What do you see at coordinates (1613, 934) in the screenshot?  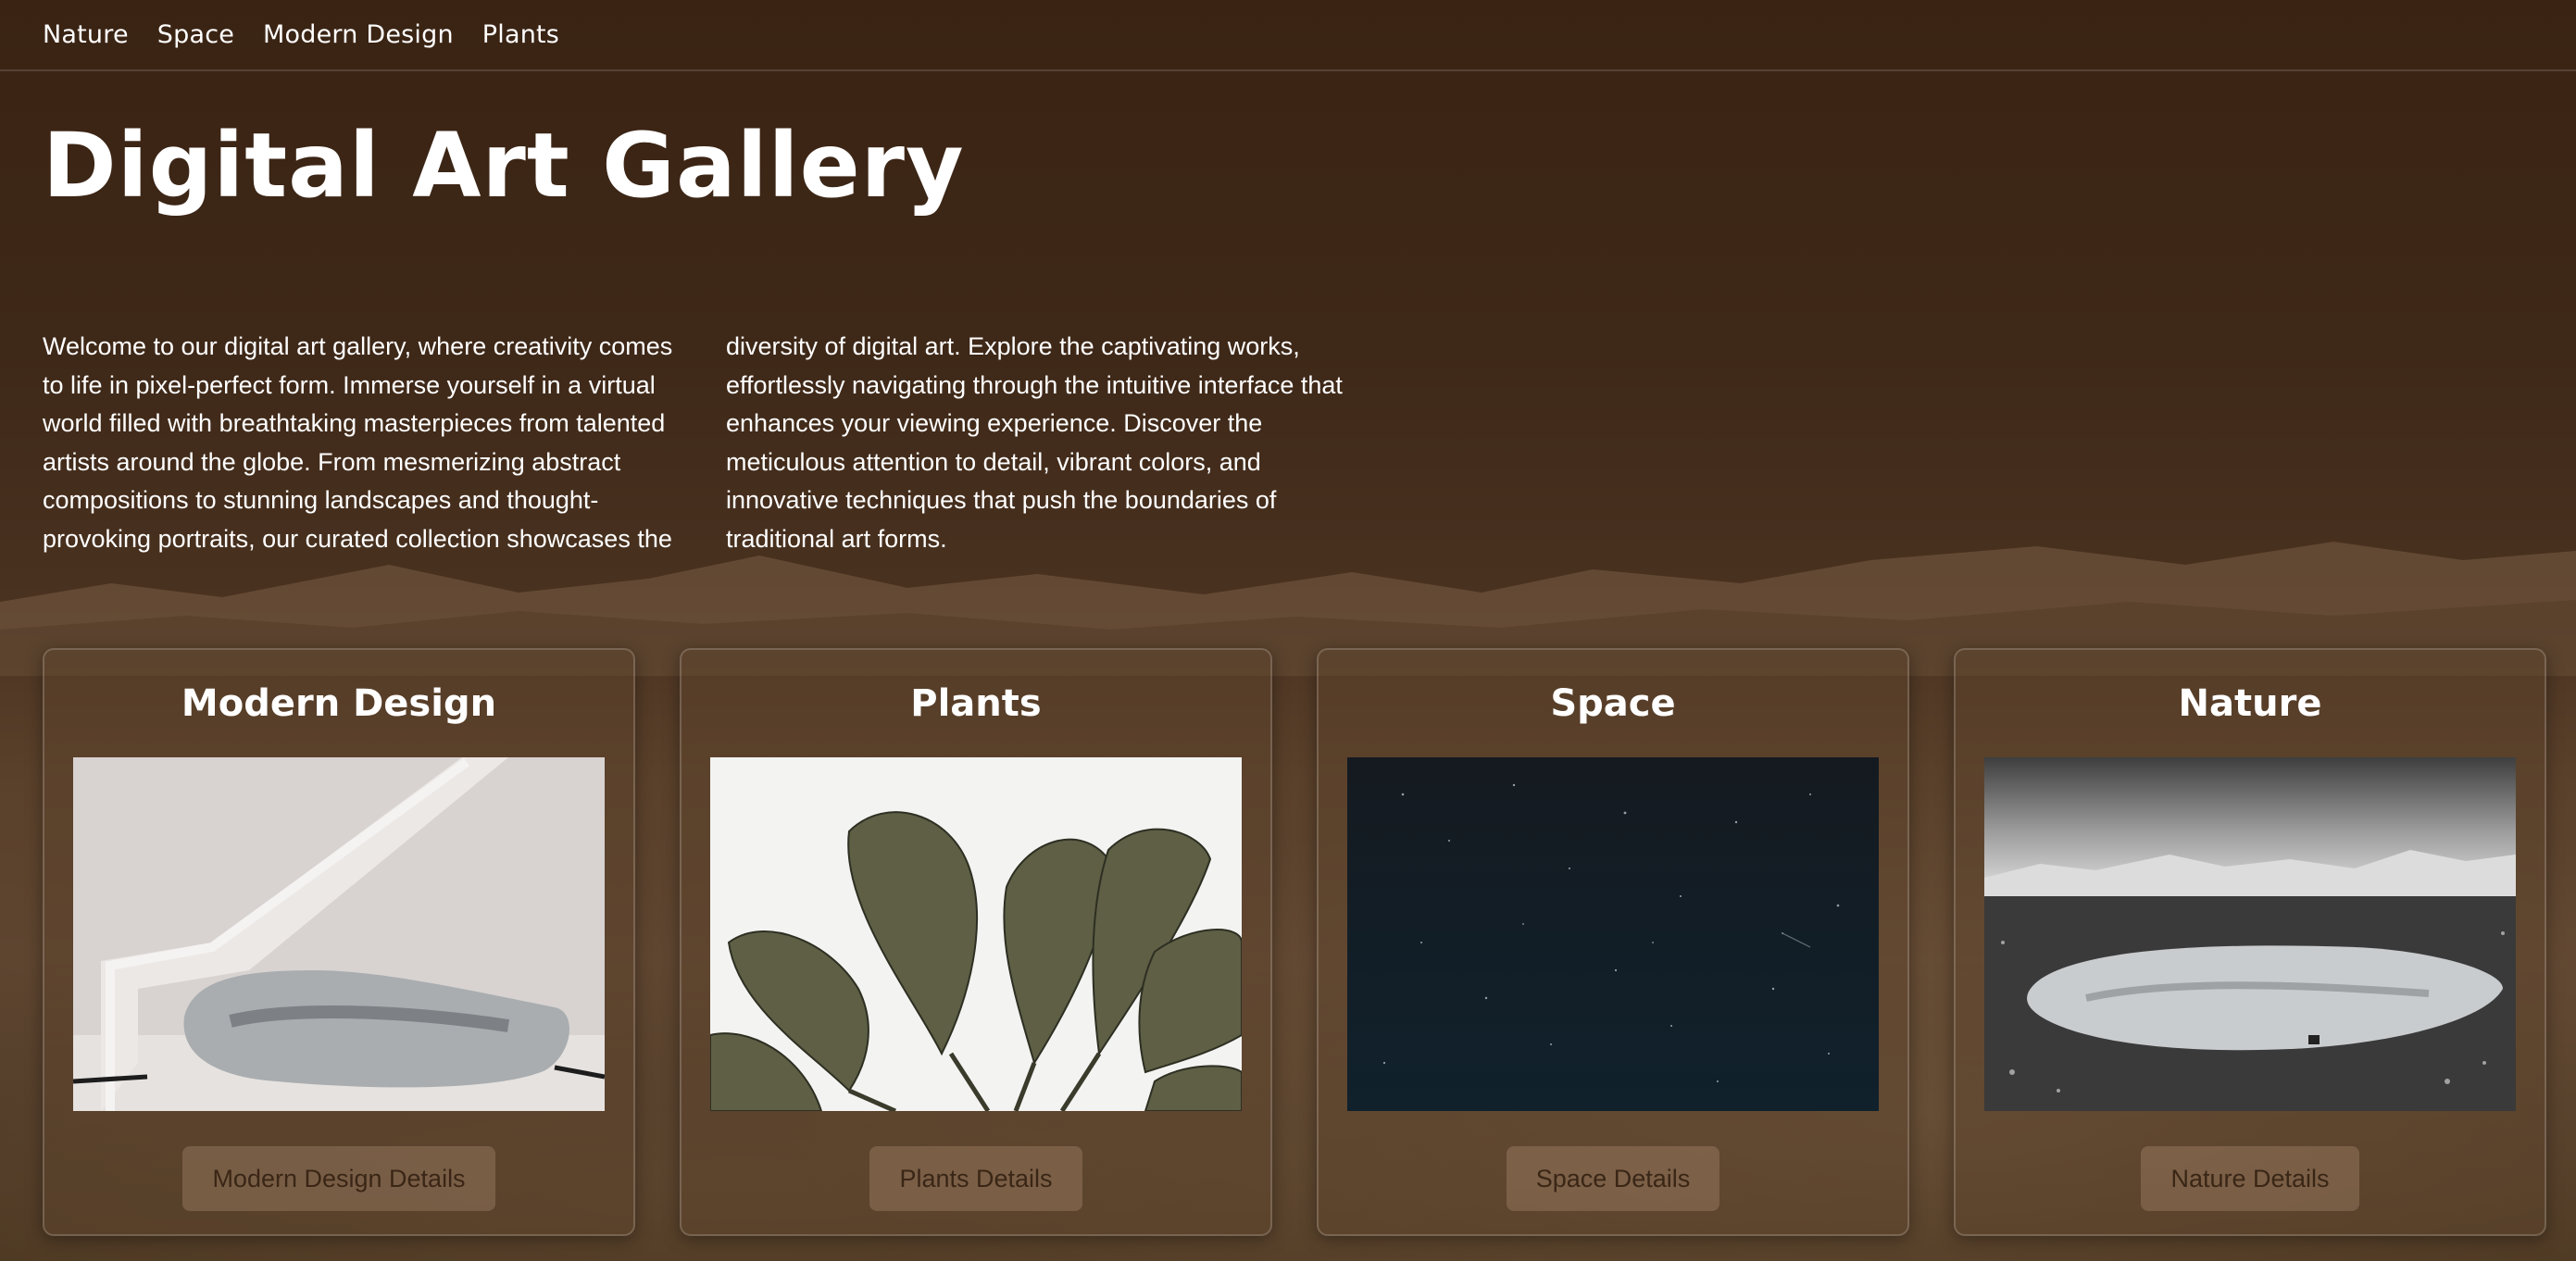 I see `starry-night-sky-image` at bounding box center [1613, 934].